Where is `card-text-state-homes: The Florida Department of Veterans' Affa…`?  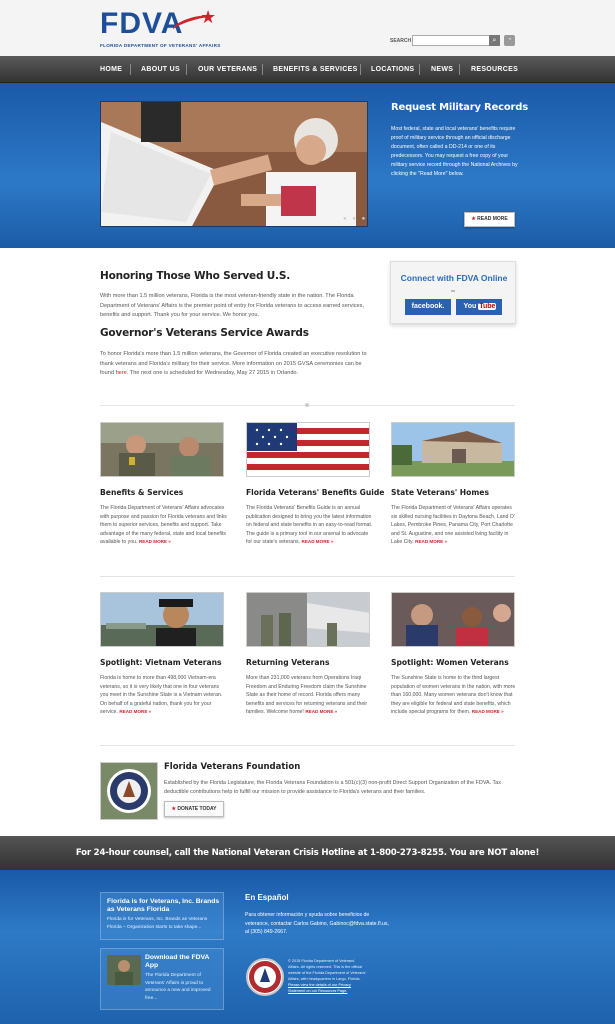
card-text-state-homes: The Florida Department of Veterans' Affa… is located at coordinates (455, 525).